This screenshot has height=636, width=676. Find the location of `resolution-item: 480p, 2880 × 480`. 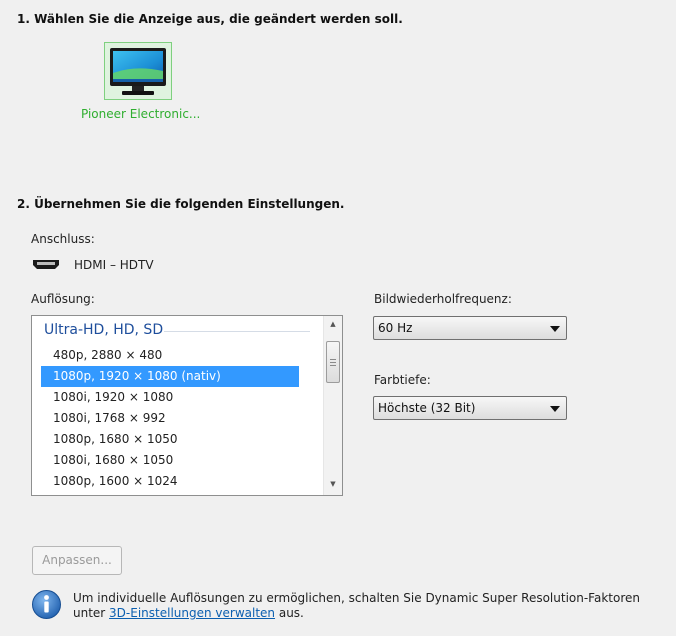

resolution-item: 480p, 2880 × 480 is located at coordinates (170, 355).